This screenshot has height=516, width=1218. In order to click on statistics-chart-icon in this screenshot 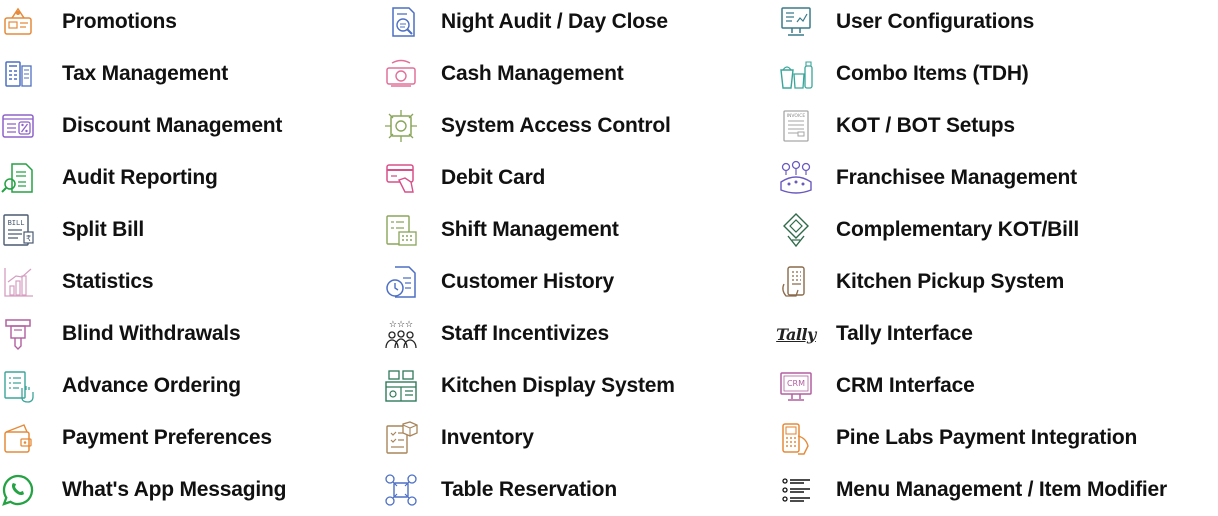, I will do `click(18, 282)`.